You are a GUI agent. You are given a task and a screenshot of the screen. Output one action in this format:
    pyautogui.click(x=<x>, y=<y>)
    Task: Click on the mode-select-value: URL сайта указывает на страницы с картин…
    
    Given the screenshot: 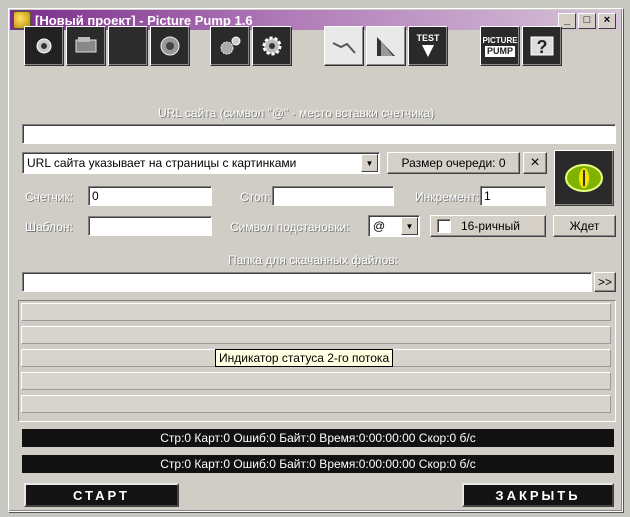 What is the action you would take?
    pyautogui.click(x=162, y=163)
    